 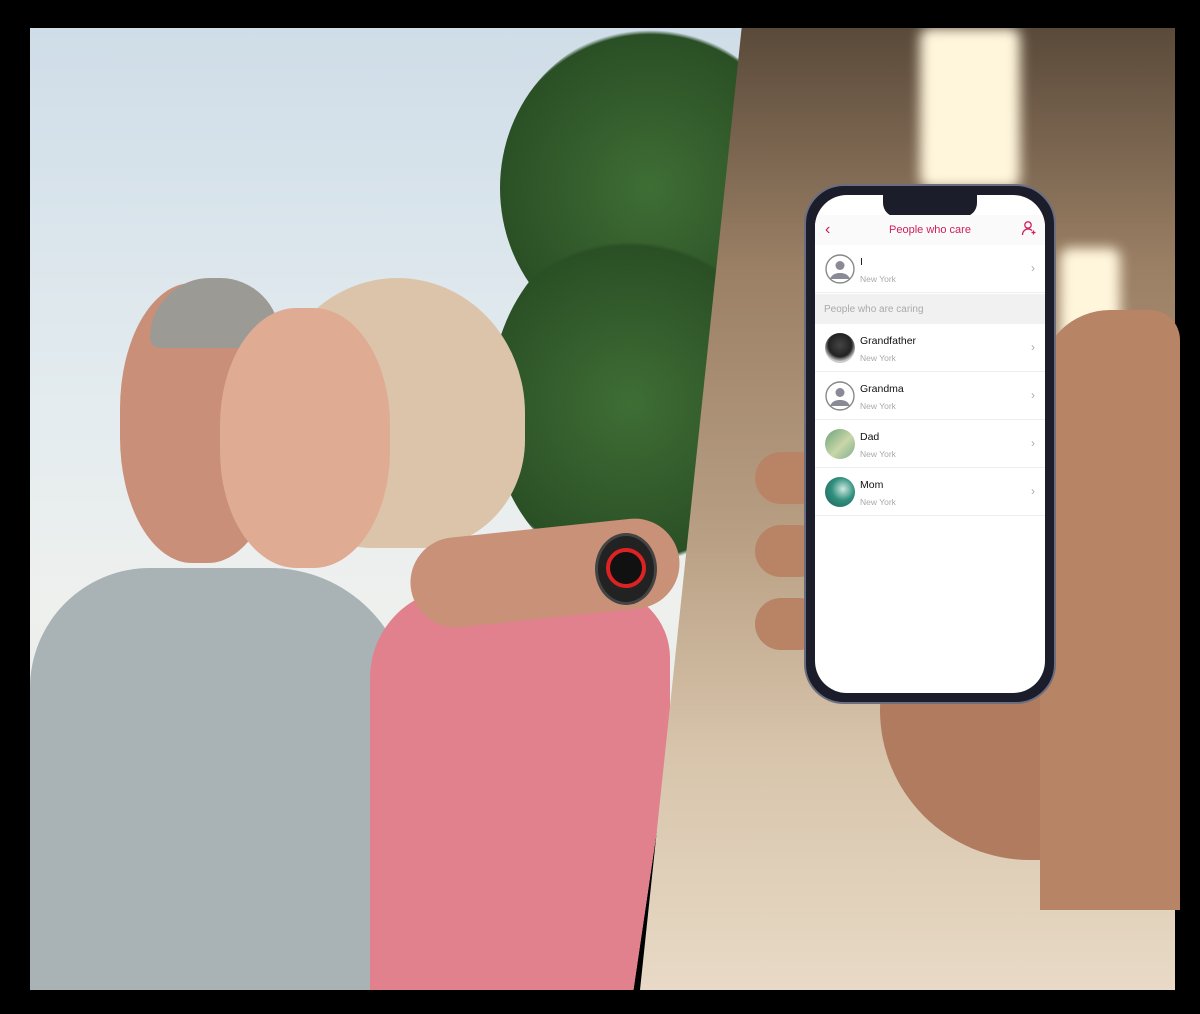 What do you see at coordinates (882, 389) in the screenshot?
I see `contact-name: Grandma` at bounding box center [882, 389].